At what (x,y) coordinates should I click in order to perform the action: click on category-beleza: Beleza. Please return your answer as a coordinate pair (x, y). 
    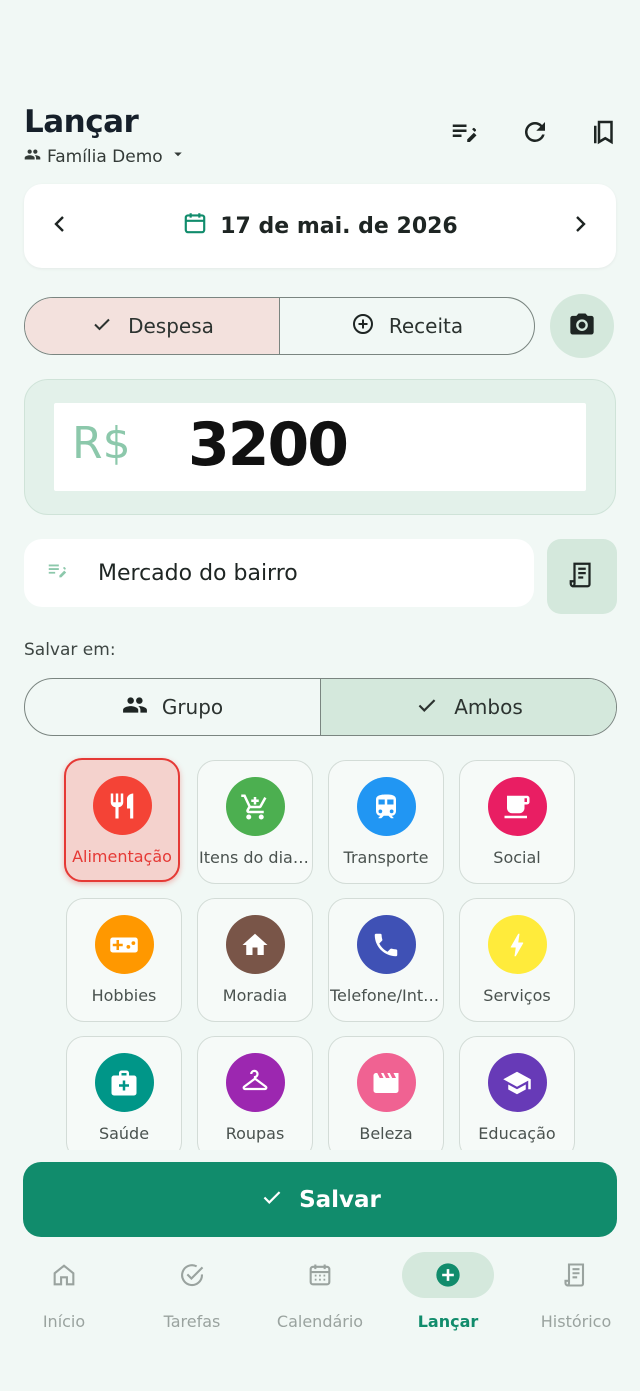
    Looking at the image, I should click on (386, 1093).